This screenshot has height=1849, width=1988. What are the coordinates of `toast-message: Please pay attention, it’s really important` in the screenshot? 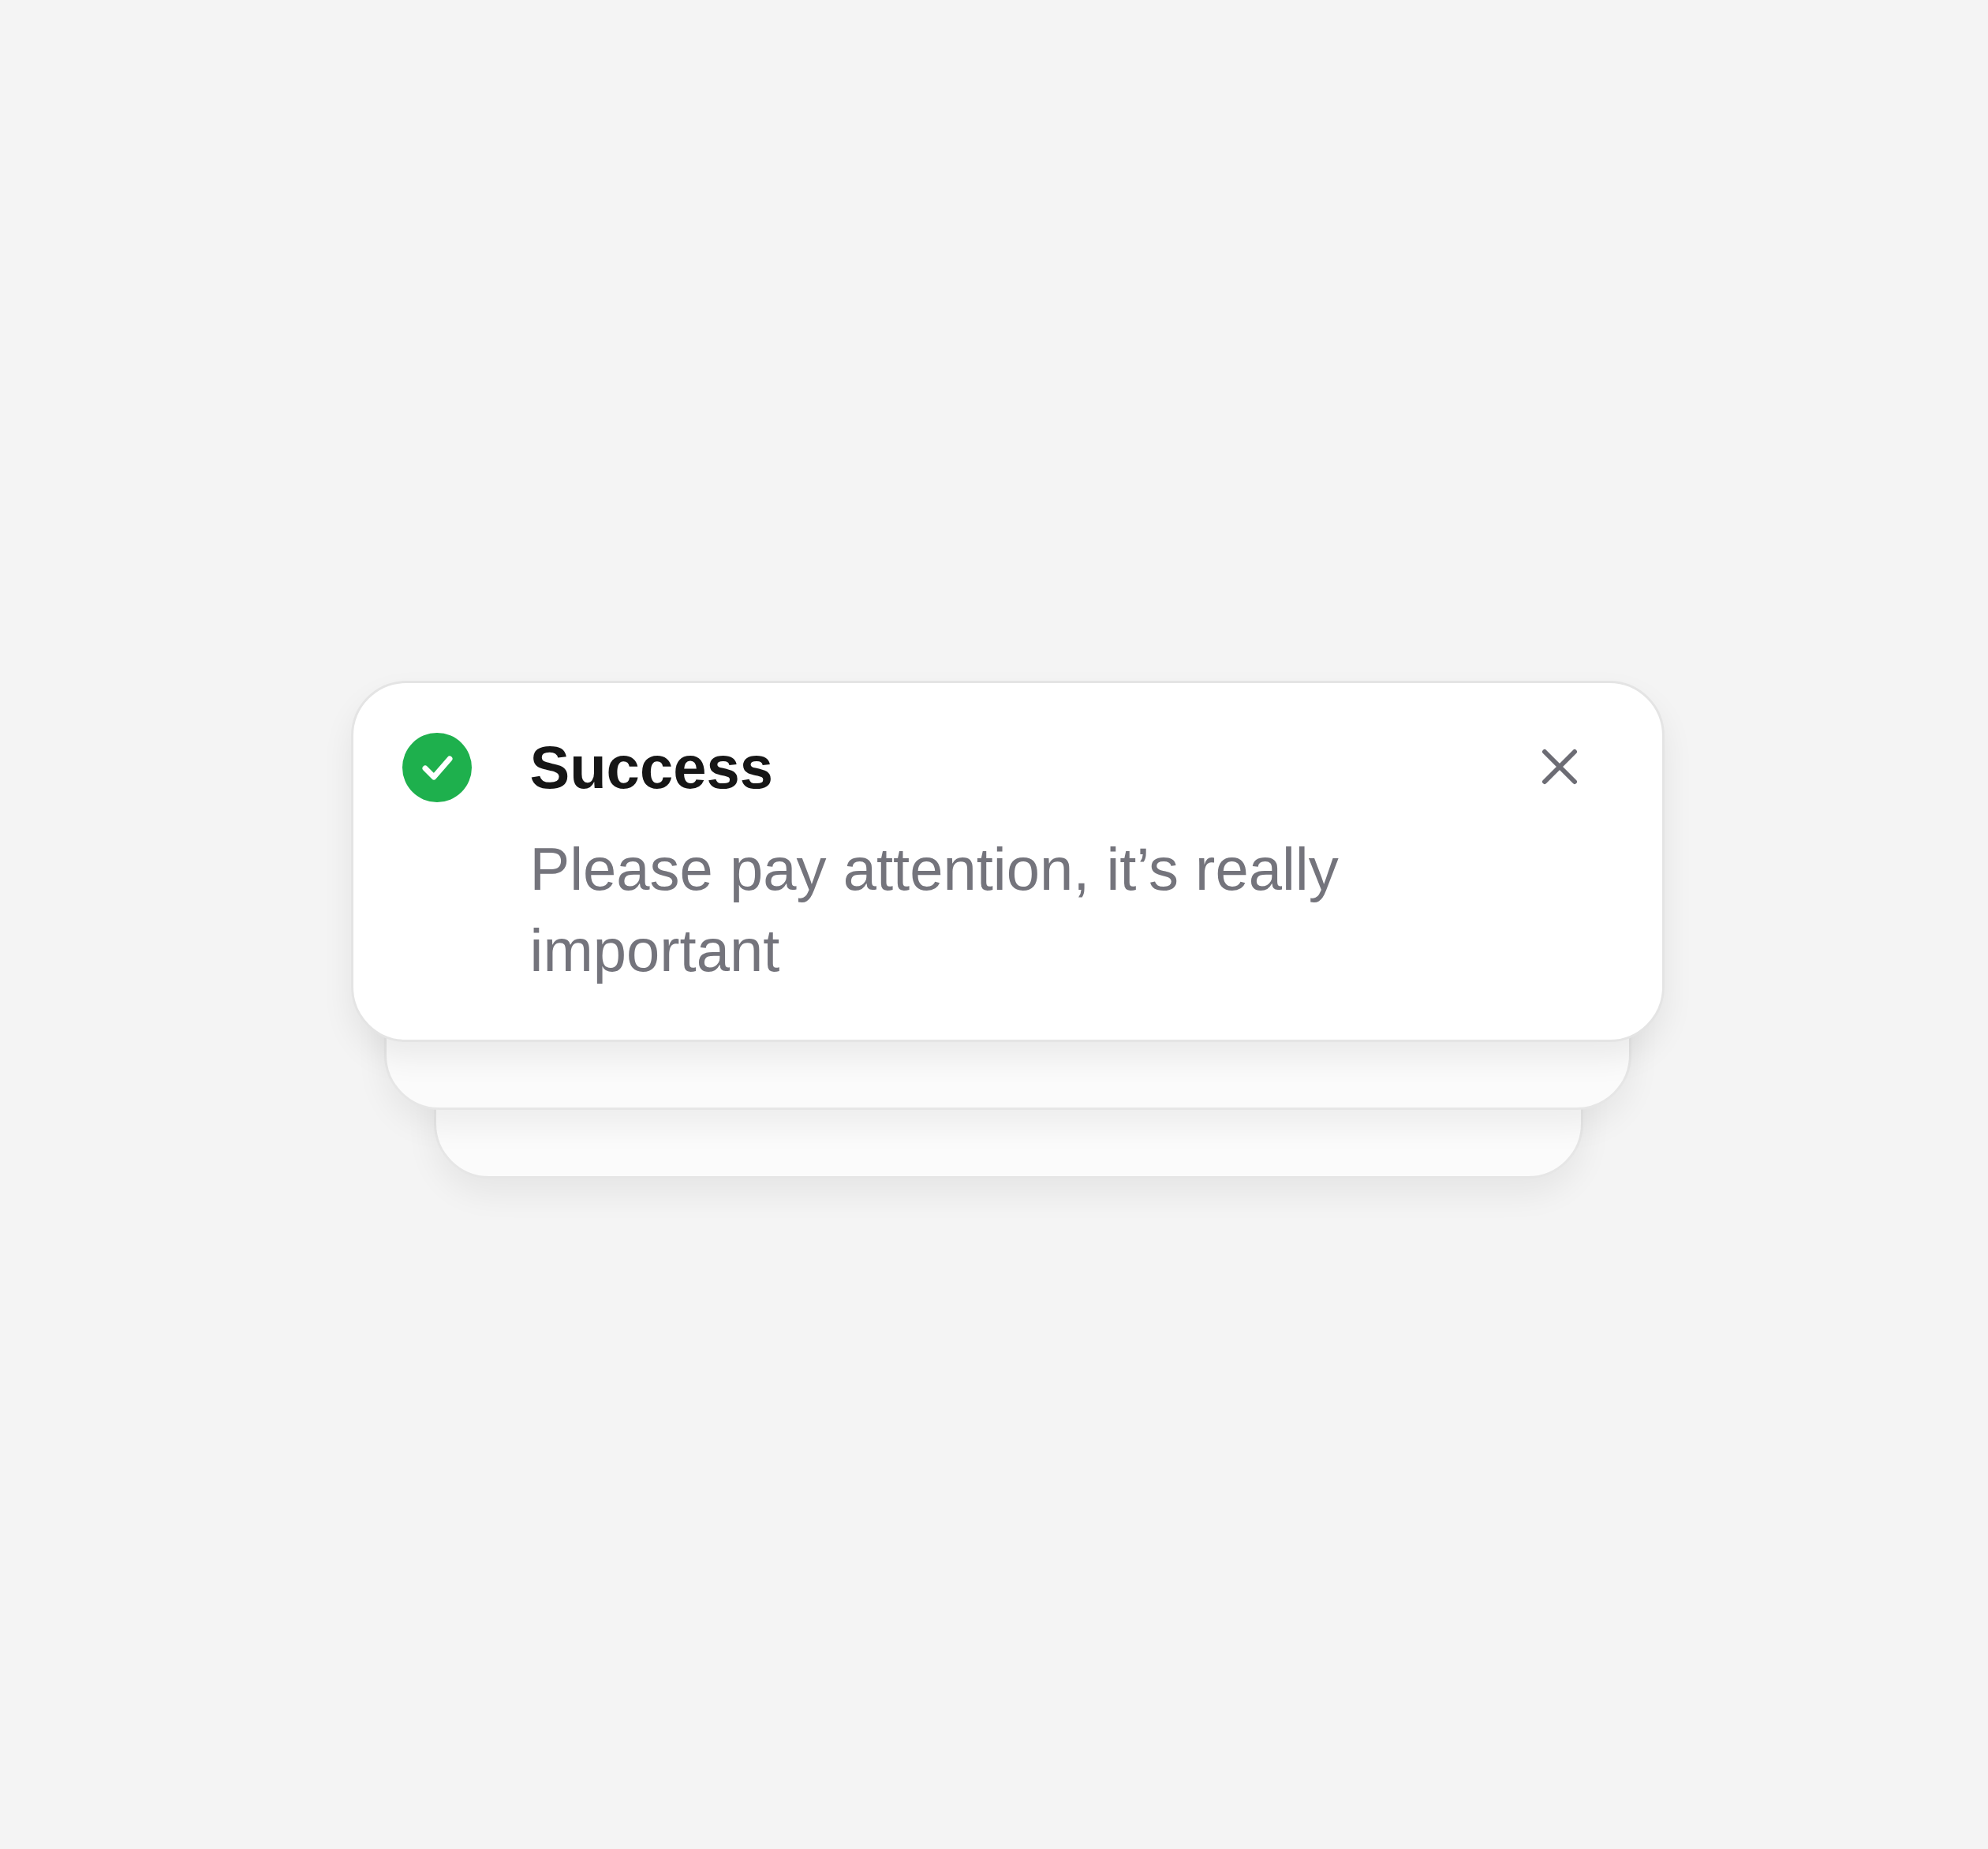 It's located at (934, 910).